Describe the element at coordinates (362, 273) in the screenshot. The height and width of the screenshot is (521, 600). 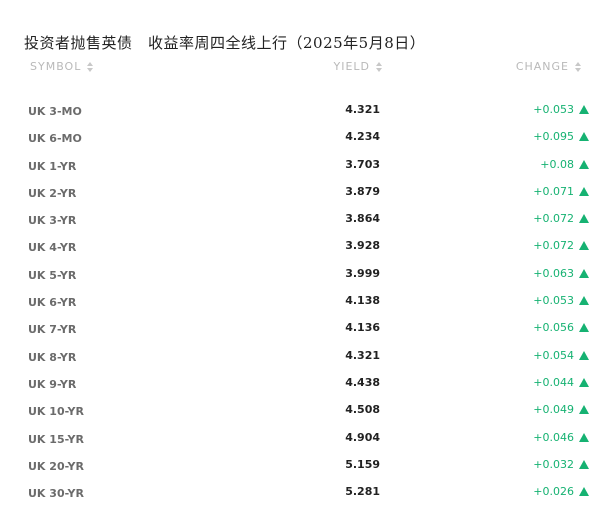
I see `yield-cell: 3.999` at that location.